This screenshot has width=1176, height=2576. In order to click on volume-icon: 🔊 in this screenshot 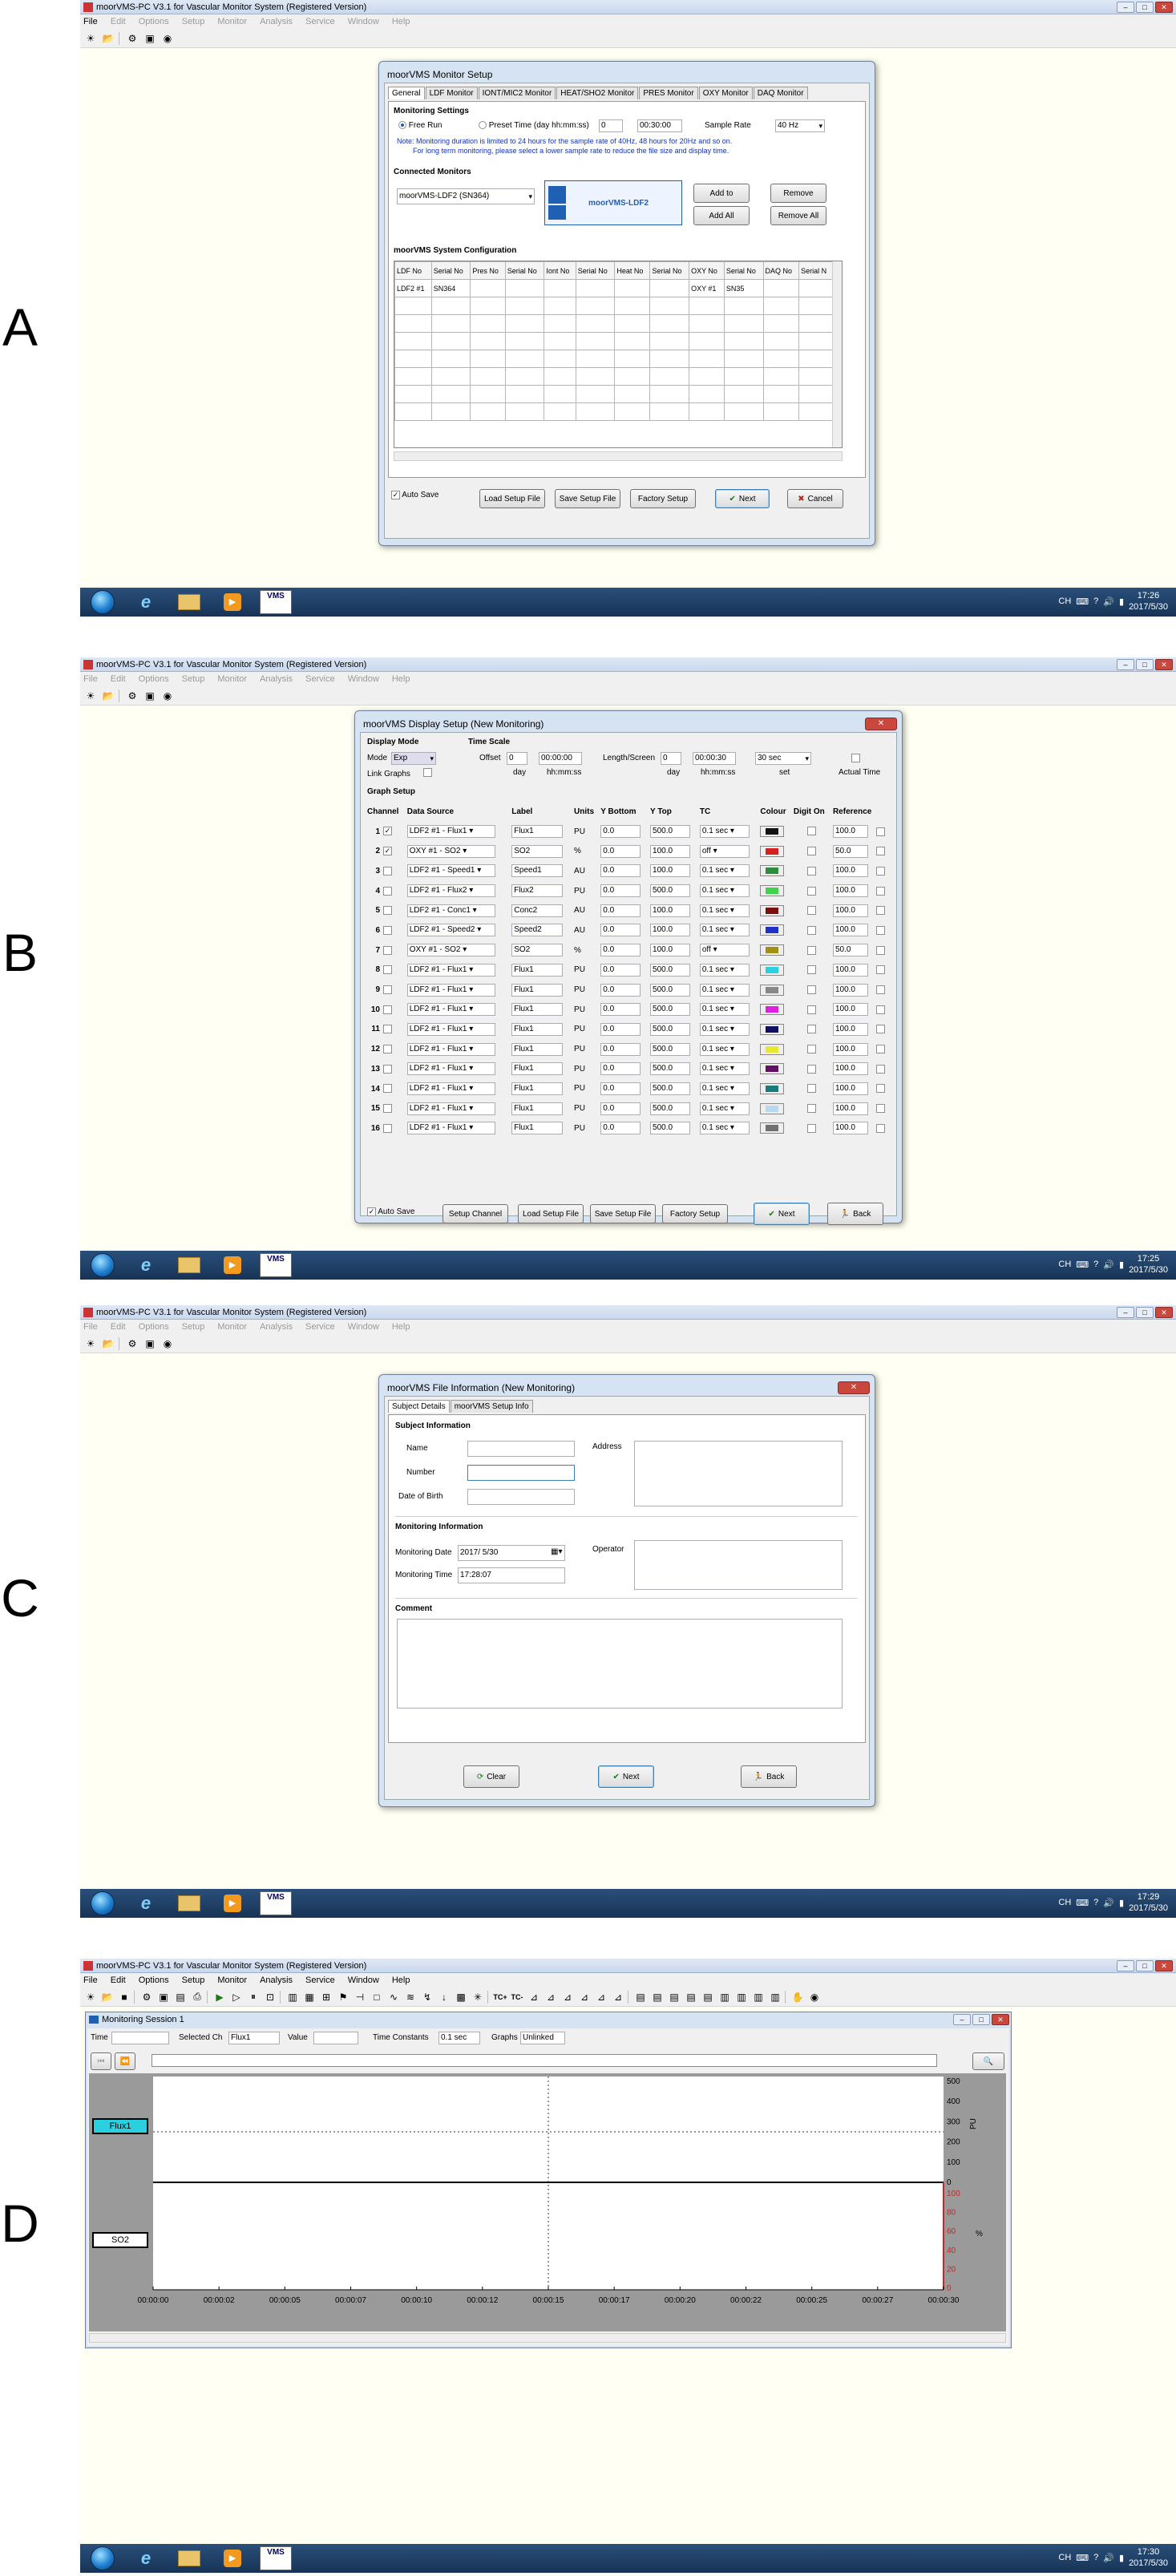, I will do `click(1108, 2558)`.